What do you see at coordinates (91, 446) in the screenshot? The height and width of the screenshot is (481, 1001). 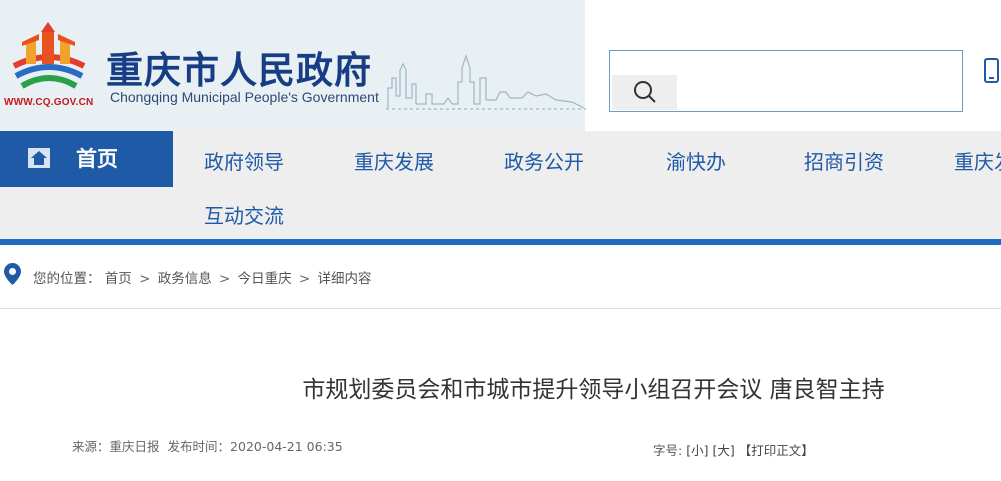 I see `source-label: 来源：` at bounding box center [91, 446].